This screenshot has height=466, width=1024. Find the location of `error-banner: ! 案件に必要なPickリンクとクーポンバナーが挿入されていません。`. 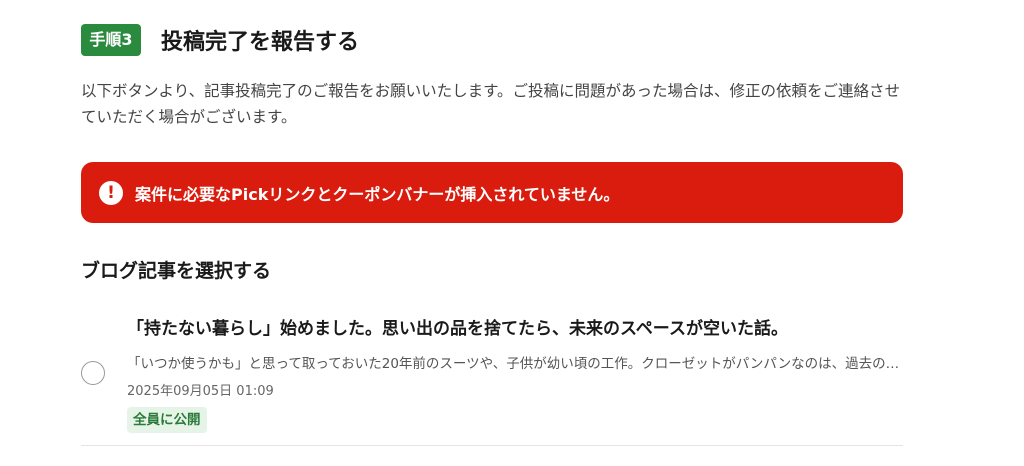

error-banner: ! 案件に必要なPickリンクとクーポンバナーが挿入されていません。 is located at coordinates (492, 192).